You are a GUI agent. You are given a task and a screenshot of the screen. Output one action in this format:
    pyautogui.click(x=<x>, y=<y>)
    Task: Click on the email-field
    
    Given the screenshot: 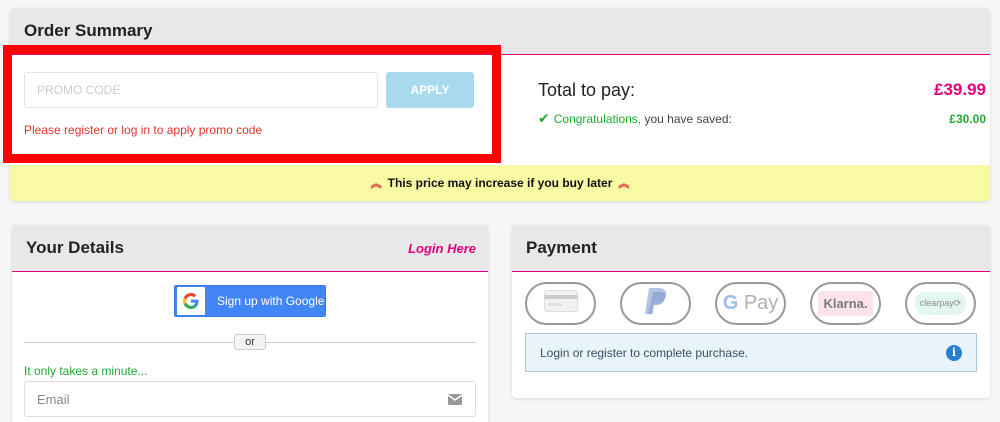 What is the action you would take?
    pyautogui.click(x=250, y=399)
    